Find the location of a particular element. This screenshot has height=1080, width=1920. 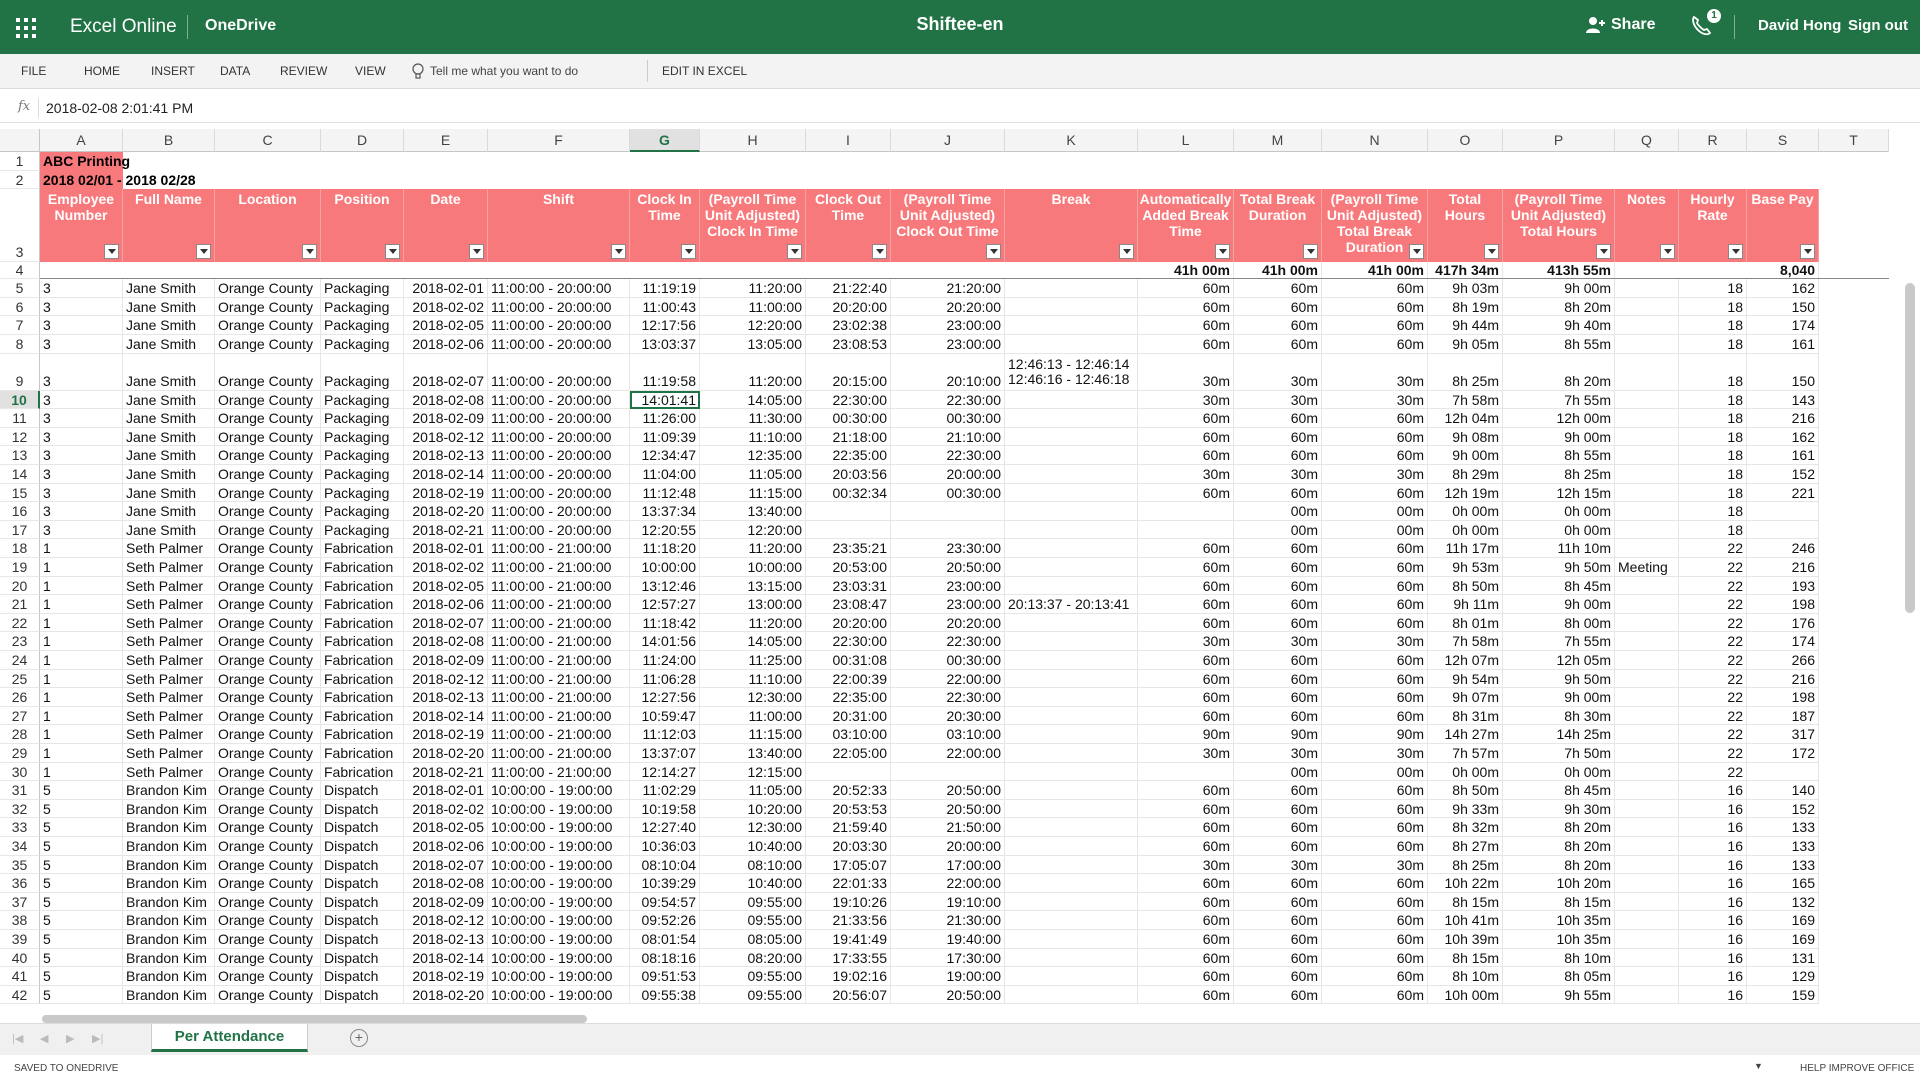

column-header-m: M is located at coordinates (1278, 140).